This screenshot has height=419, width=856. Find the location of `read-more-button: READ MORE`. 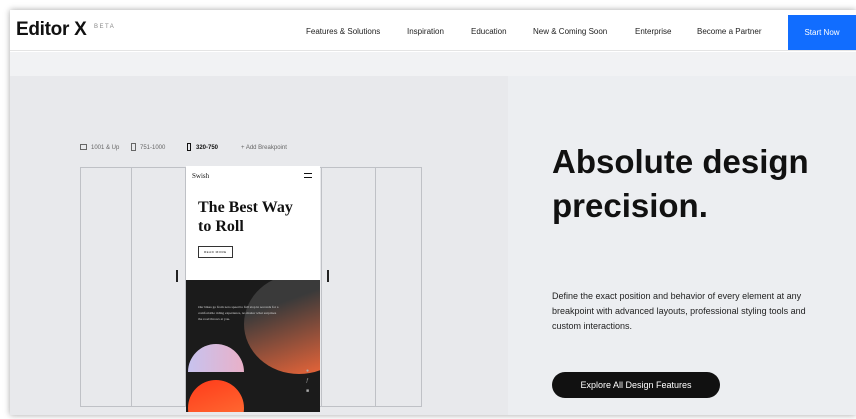

read-more-button: READ MORE is located at coordinates (215, 252).